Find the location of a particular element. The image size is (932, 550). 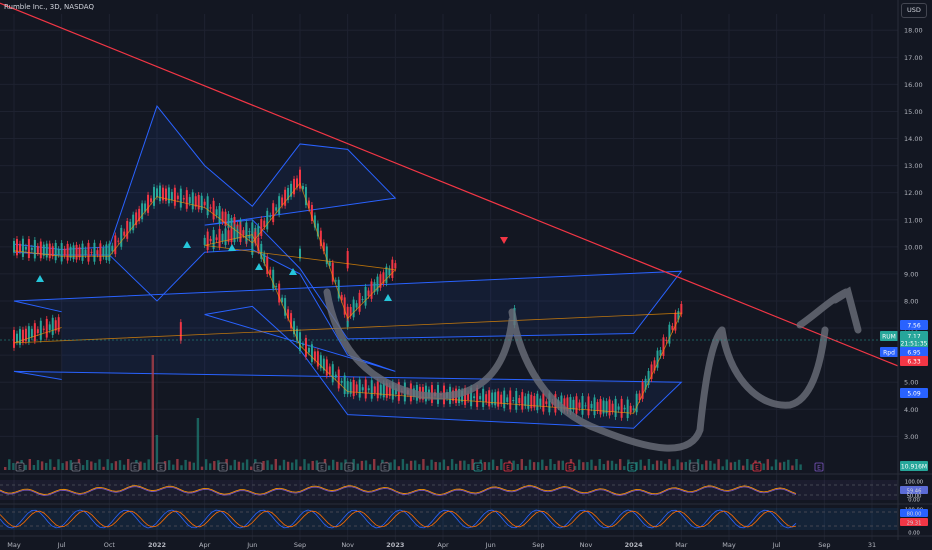

stoch-label: 29.31 is located at coordinates (914, 523).